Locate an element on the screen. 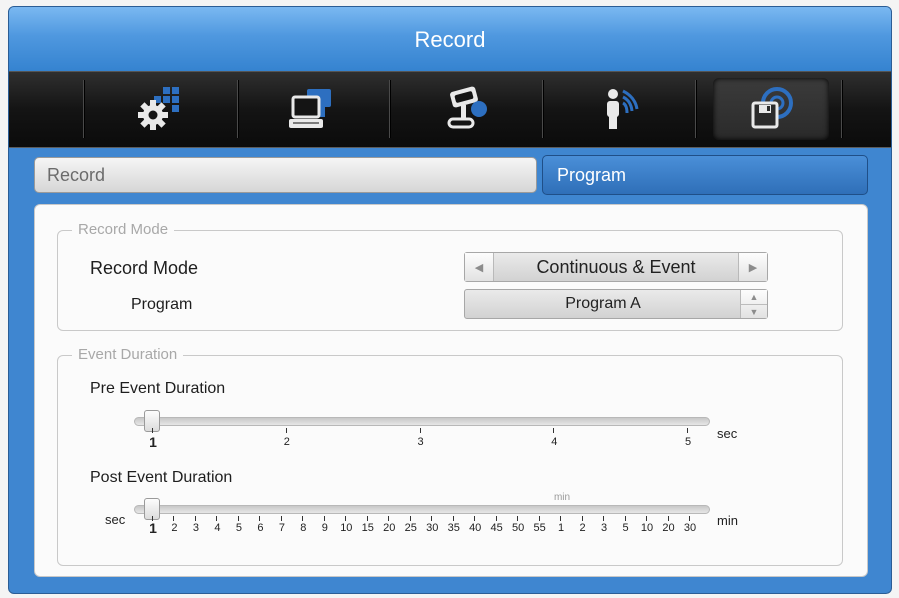 This screenshot has height=598, width=899. ptz-joystick-icon is located at coordinates (467, 107).